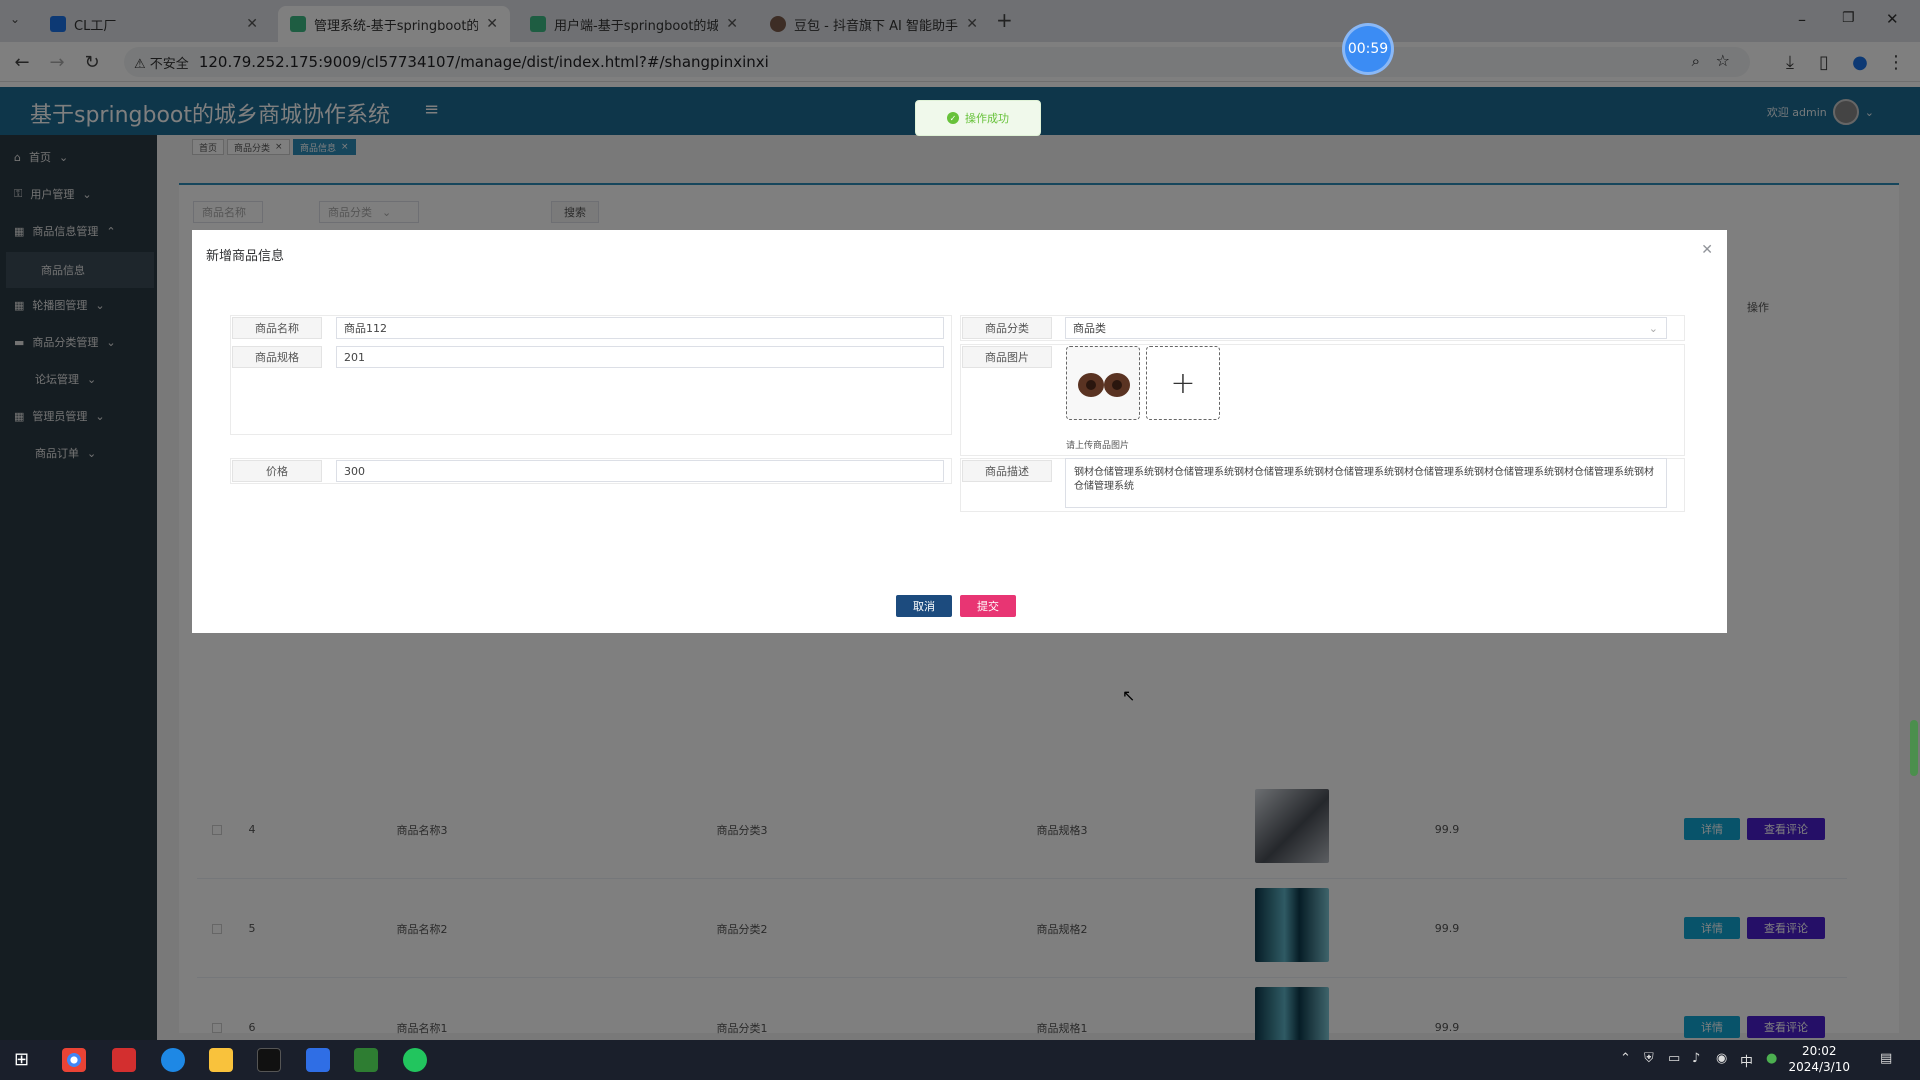  I want to click on app-tray-icon: ◉, so click(1721, 1058).